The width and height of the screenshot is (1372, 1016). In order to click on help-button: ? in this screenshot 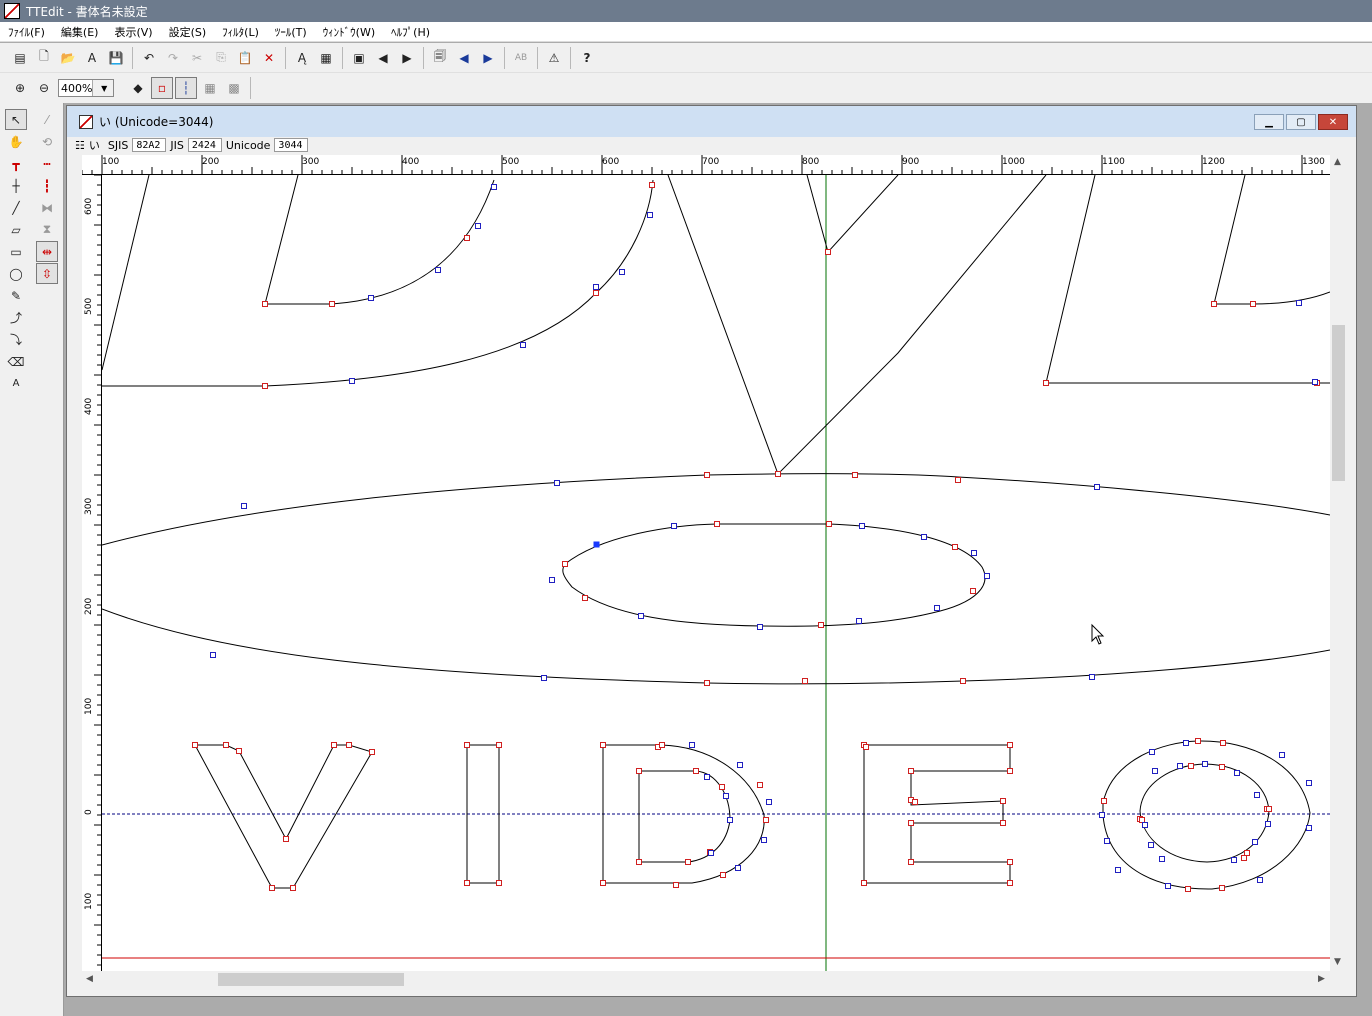, I will do `click(587, 58)`.